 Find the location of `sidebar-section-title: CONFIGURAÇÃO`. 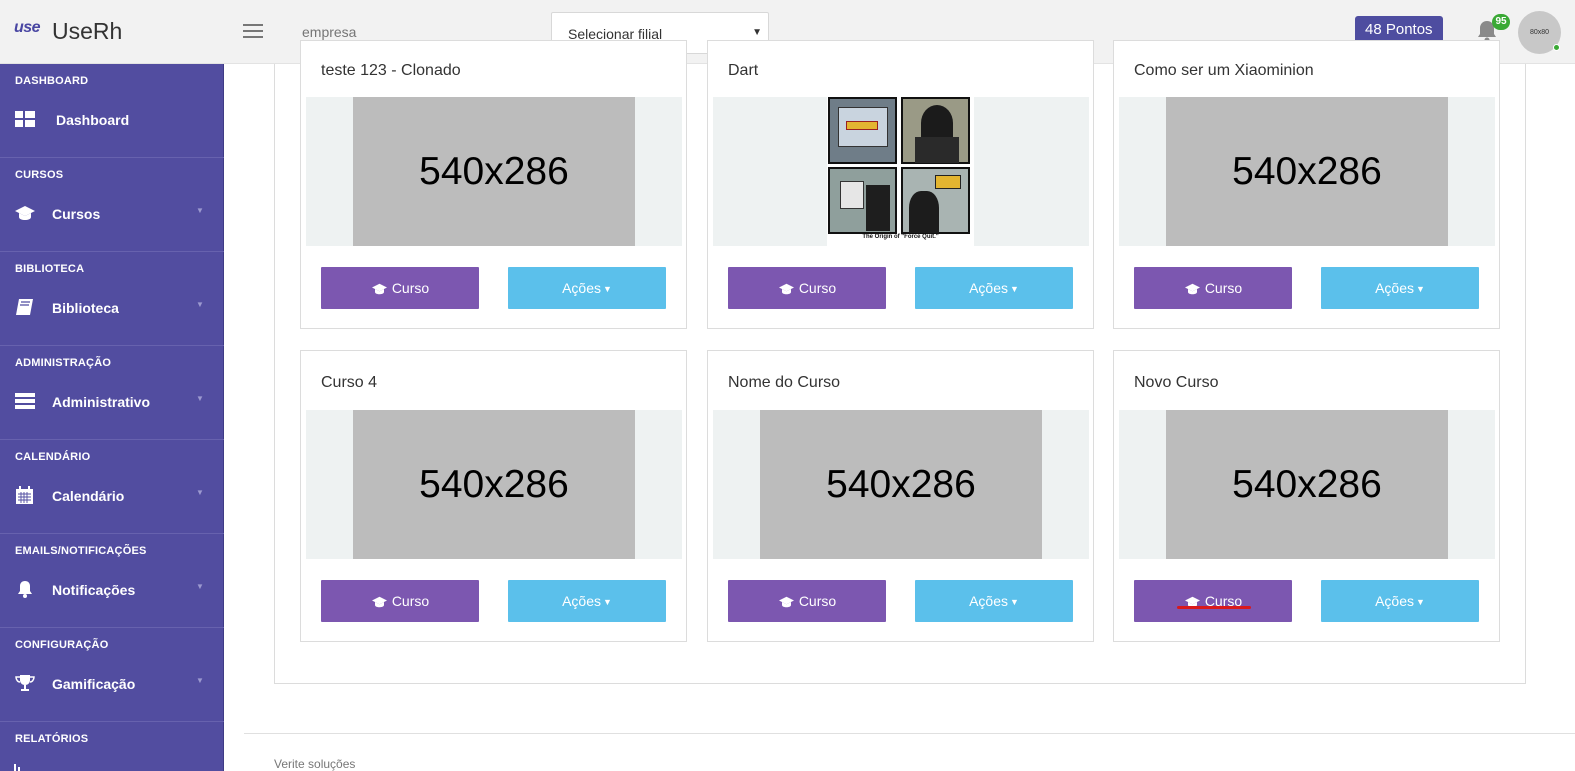

sidebar-section-title: CONFIGURAÇÃO is located at coordinates (62, 645).